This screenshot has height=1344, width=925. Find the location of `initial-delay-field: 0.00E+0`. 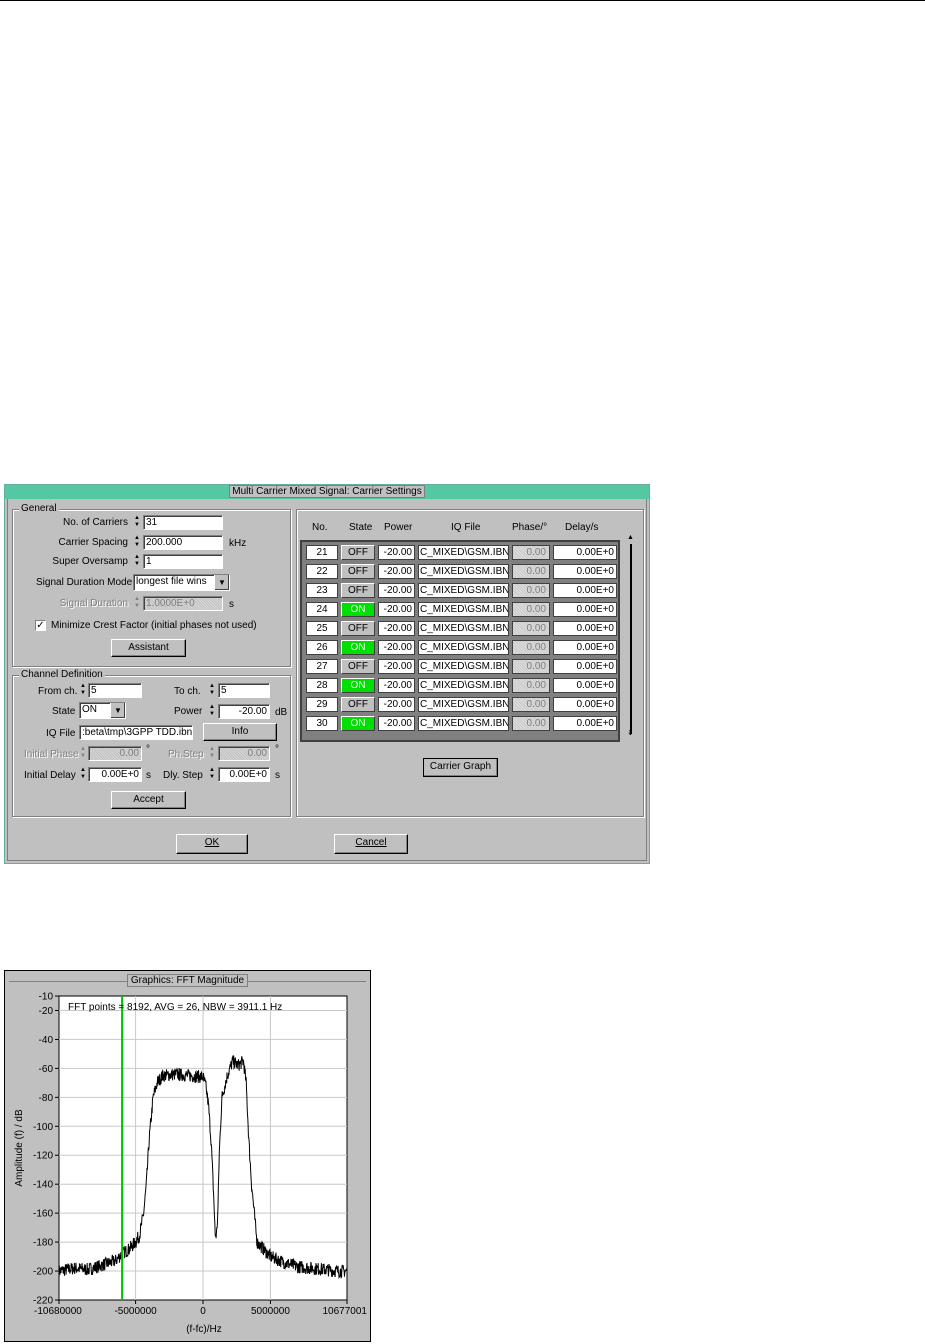

initial-delay-field: 0.00E+0 is located at coordinates (115, 774).